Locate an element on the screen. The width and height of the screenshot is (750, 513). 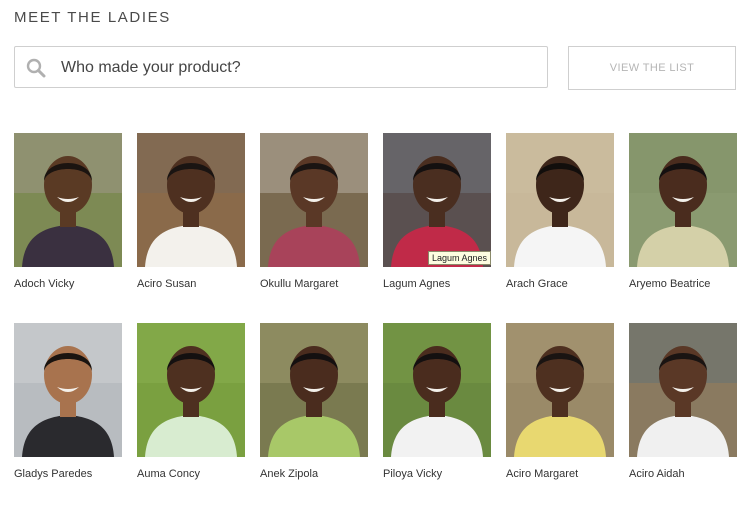
lady-name: Anek Zipola is located at coordinates (314, 474).